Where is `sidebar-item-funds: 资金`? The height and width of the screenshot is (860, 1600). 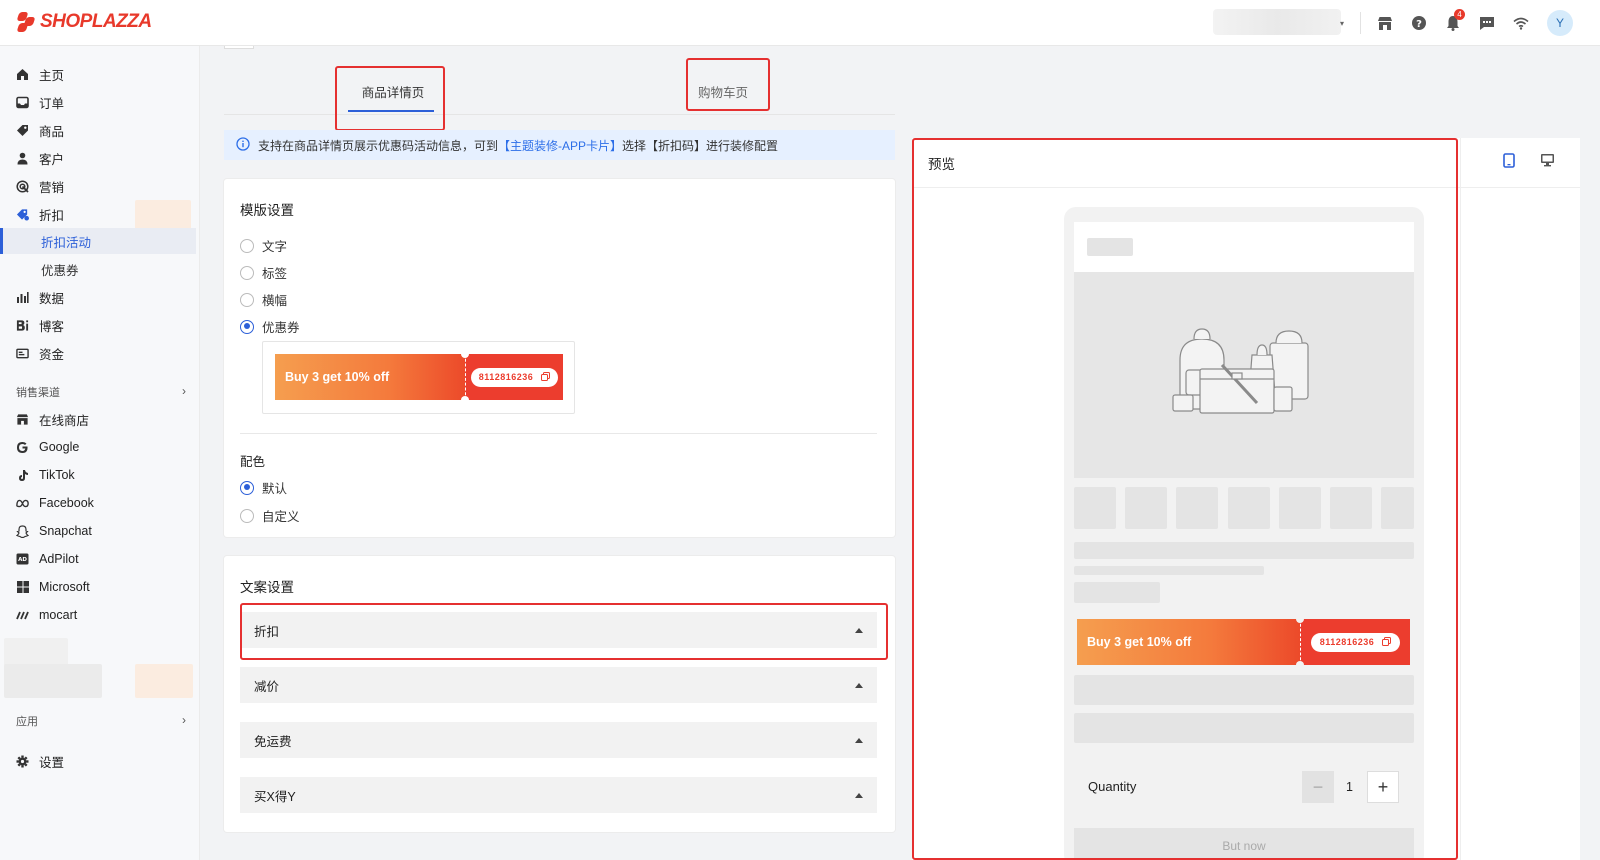 sidebar-item-funds: 资金 is located at coordinates (98, 353).